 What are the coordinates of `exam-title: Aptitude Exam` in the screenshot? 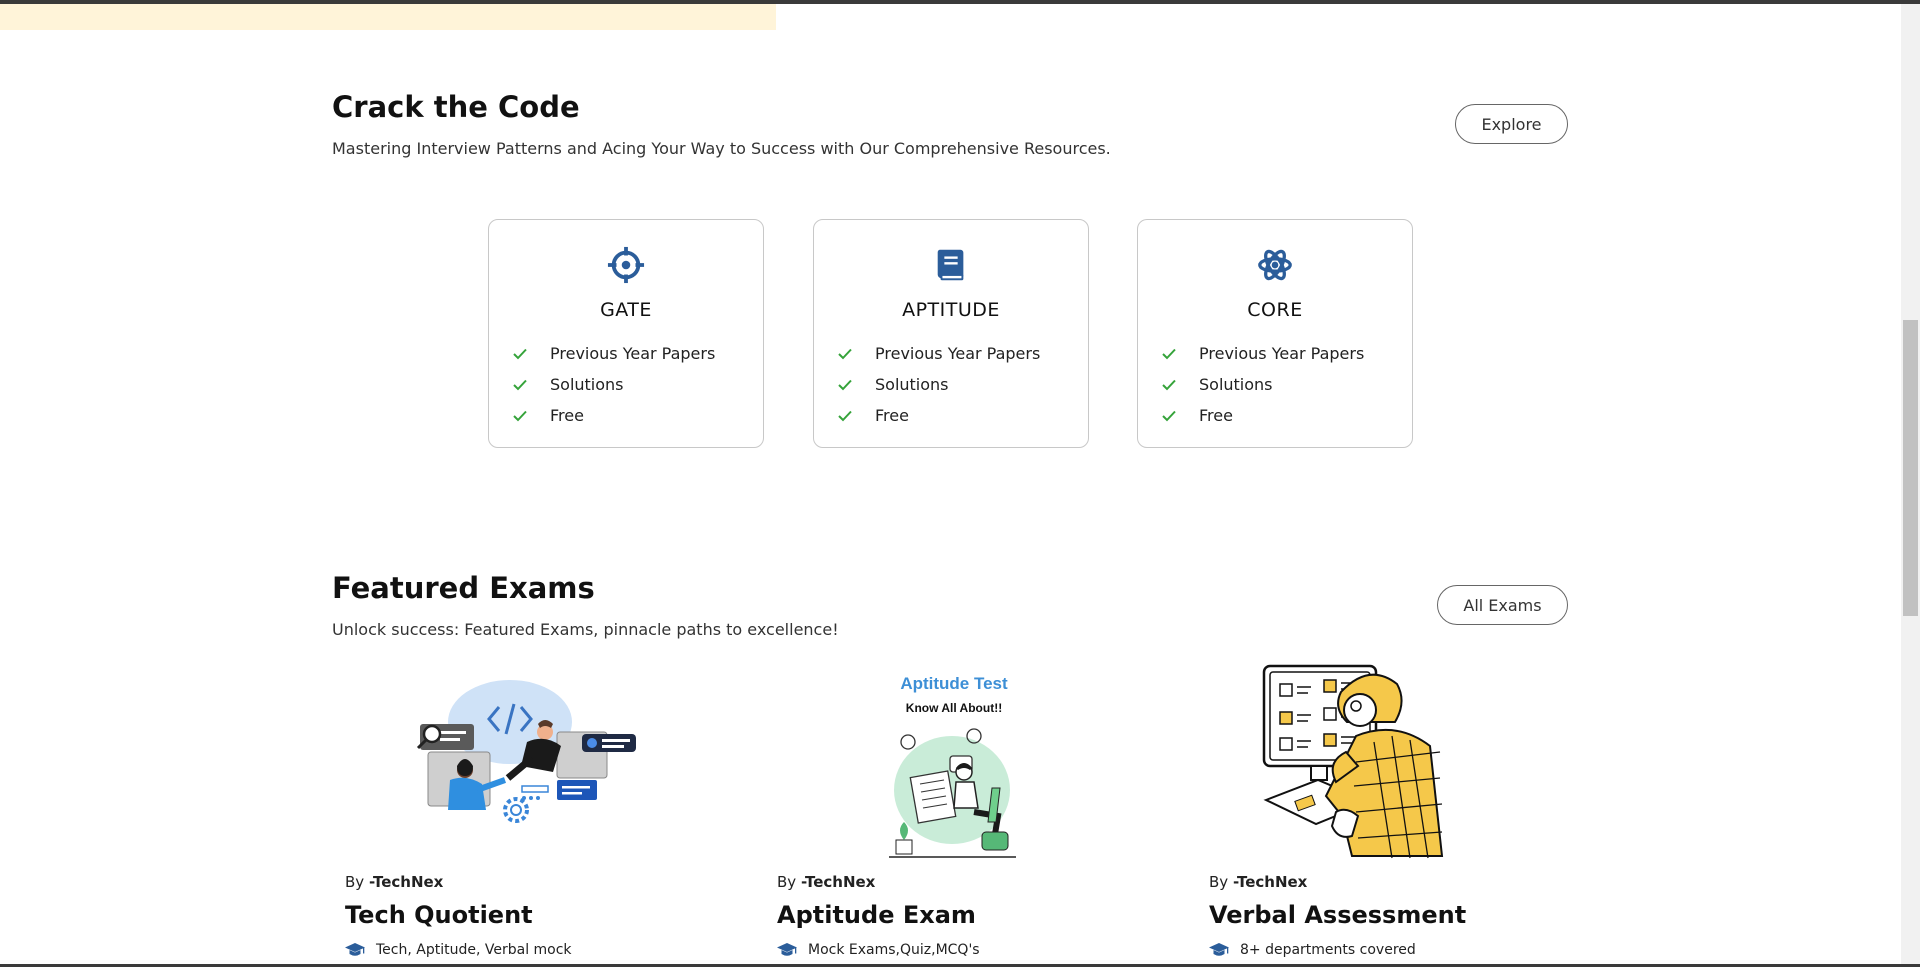 It's located at (876, 915).